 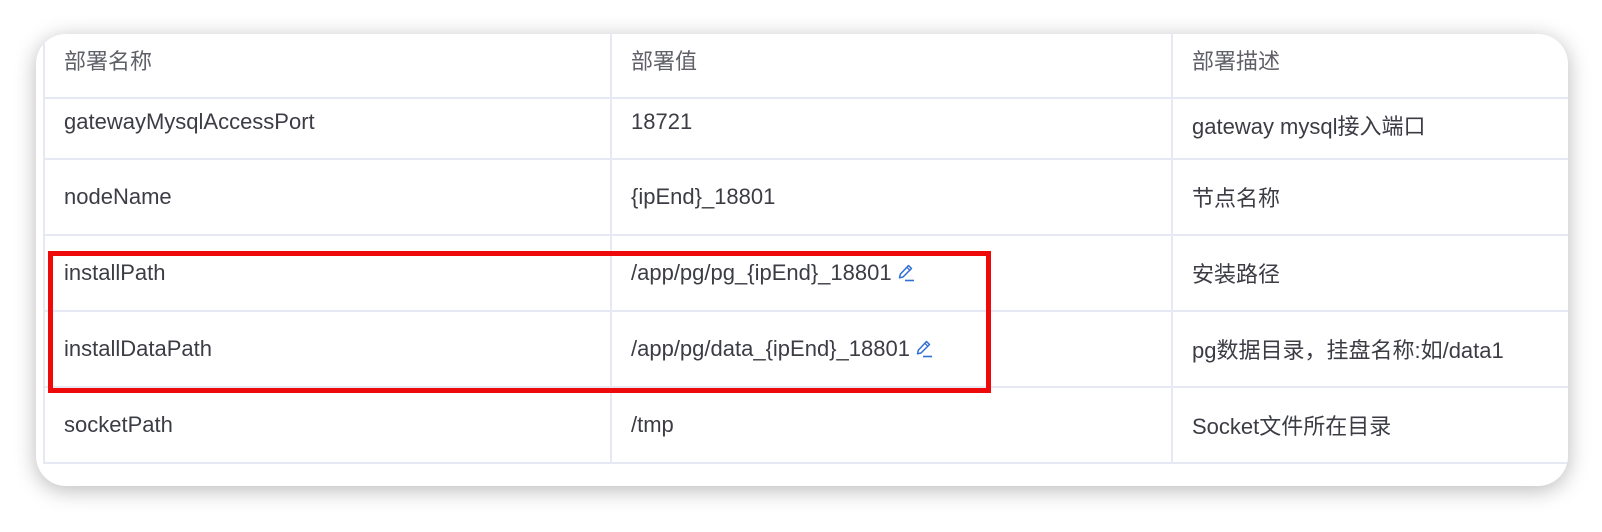 What do you see at coordinates (1369, 273) in the screenshot?
I see `param-description-cell: 安装路径` at bounding box center [1369, 273].